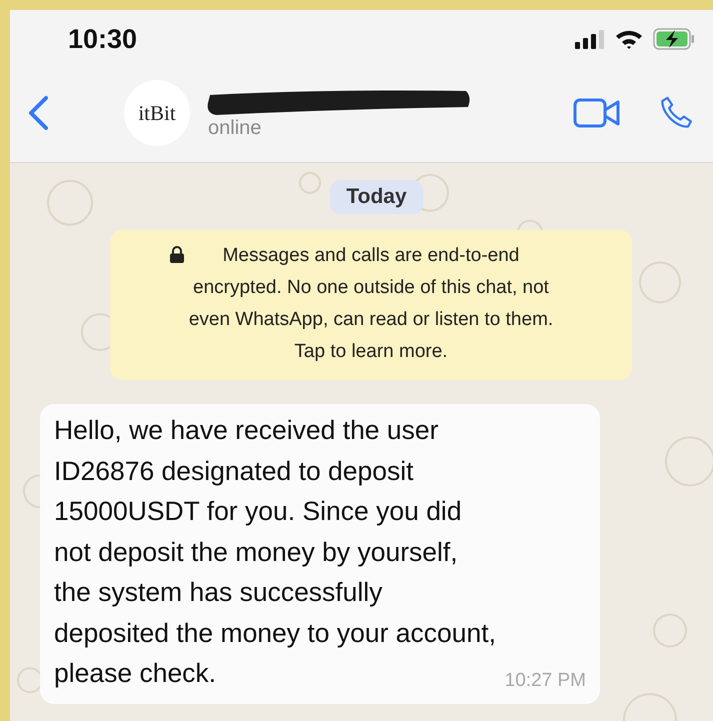  I want to click on encryption-notice-text: Messages and calls are end-to-end encrypted. No one outside of this chat, not even WhatsApp, can read or listen to them. Tap to learn more., so click(371, 304).